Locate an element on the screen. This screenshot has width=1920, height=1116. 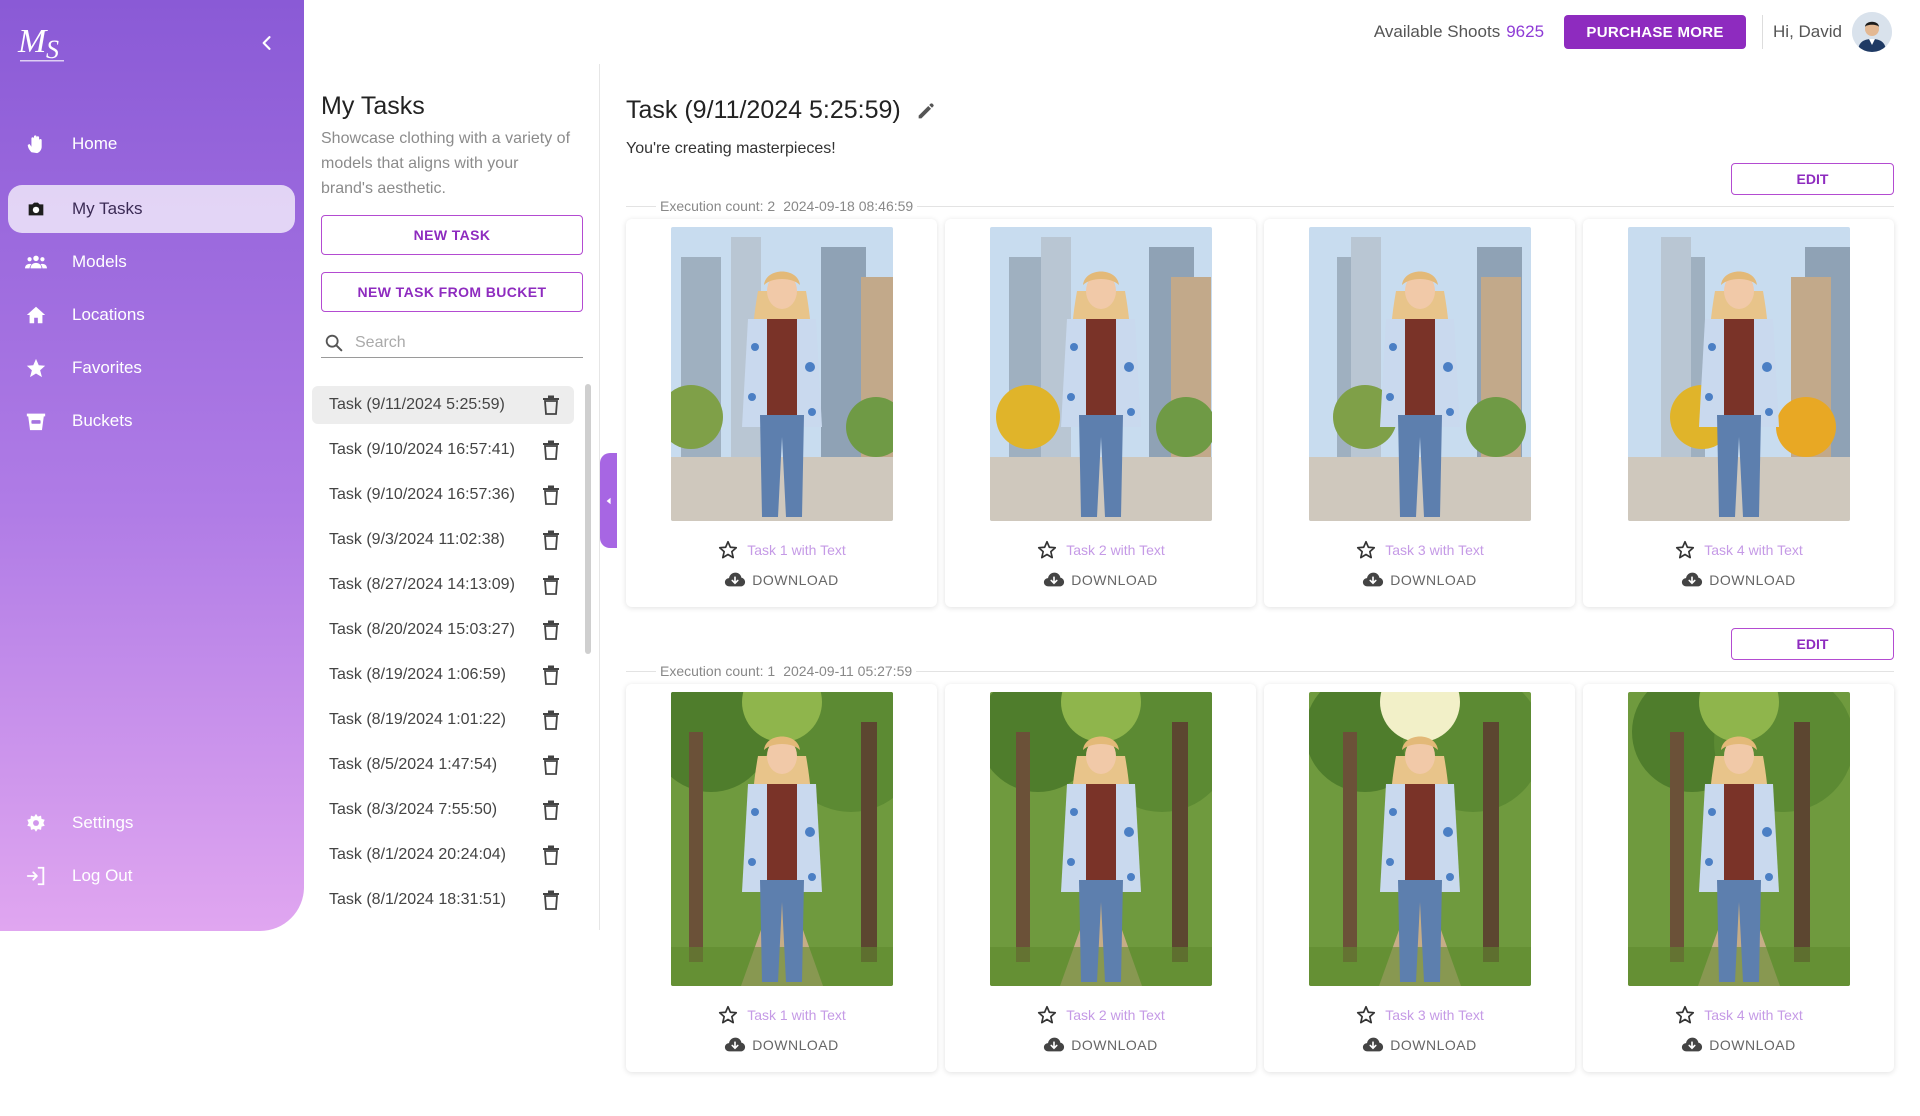
collapse-sidebar-button is located at coordinates (267, 43).